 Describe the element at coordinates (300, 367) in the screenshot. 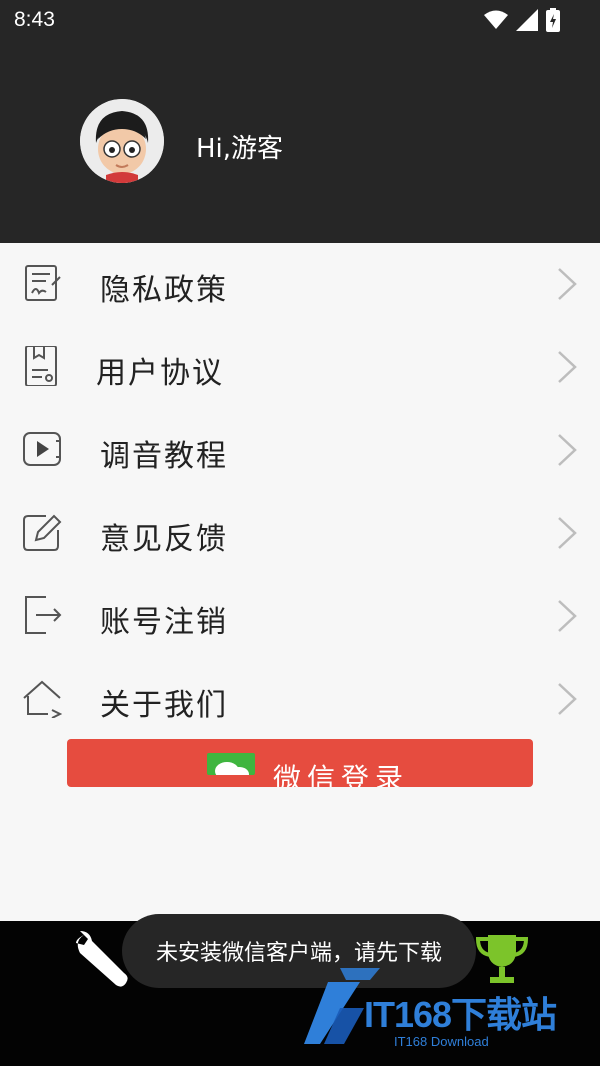

I see `menu-item-user-agreement: 用户协议` at that location.